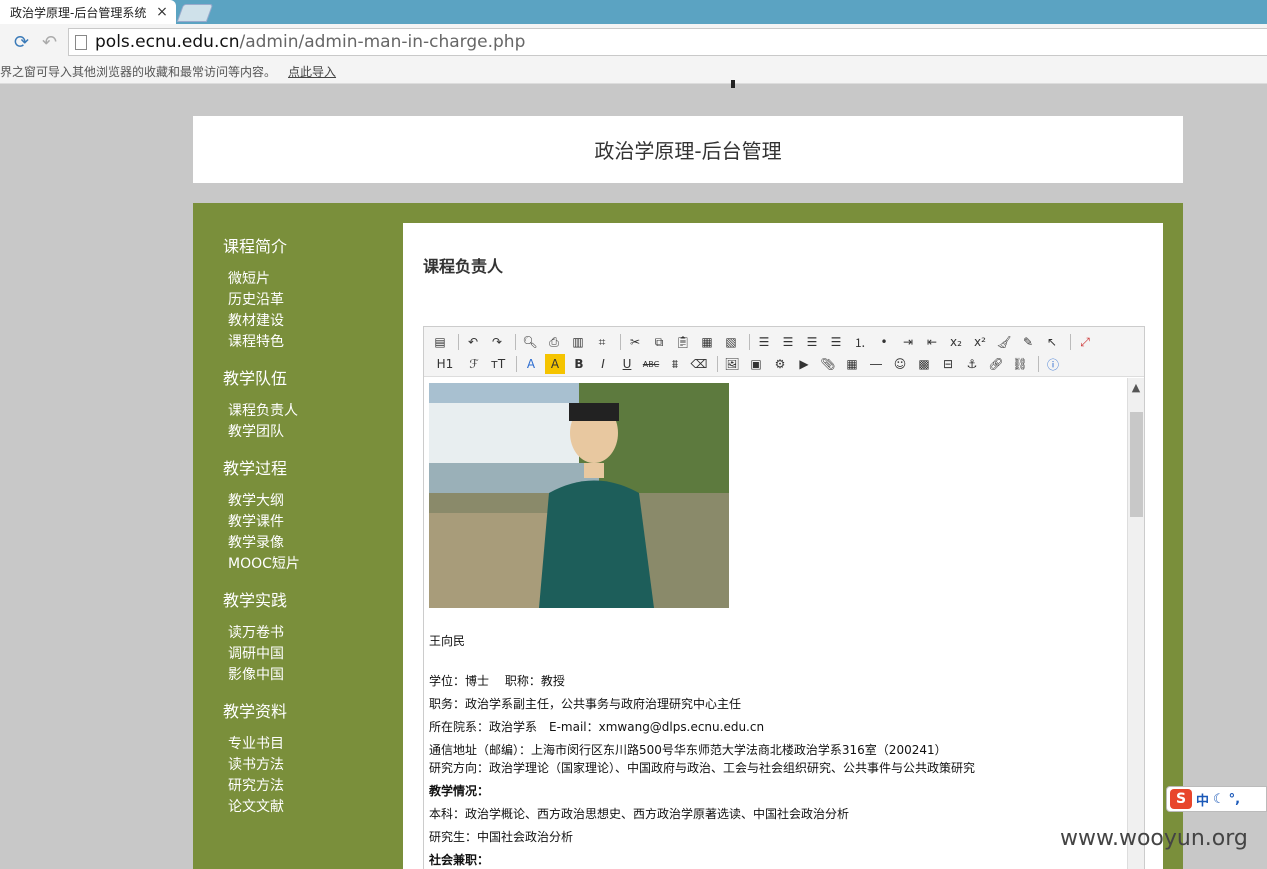  Describe the element at coordinates (1028, 342) in the screenshot. I see `format-painter-icon: ✎` at that location.